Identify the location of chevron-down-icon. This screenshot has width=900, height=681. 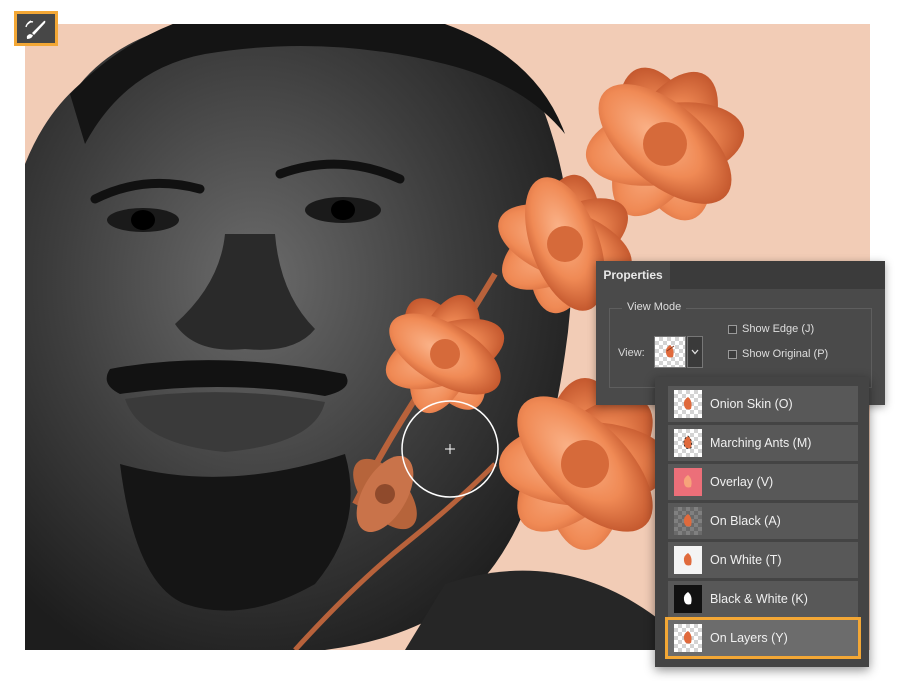
(695, 352).